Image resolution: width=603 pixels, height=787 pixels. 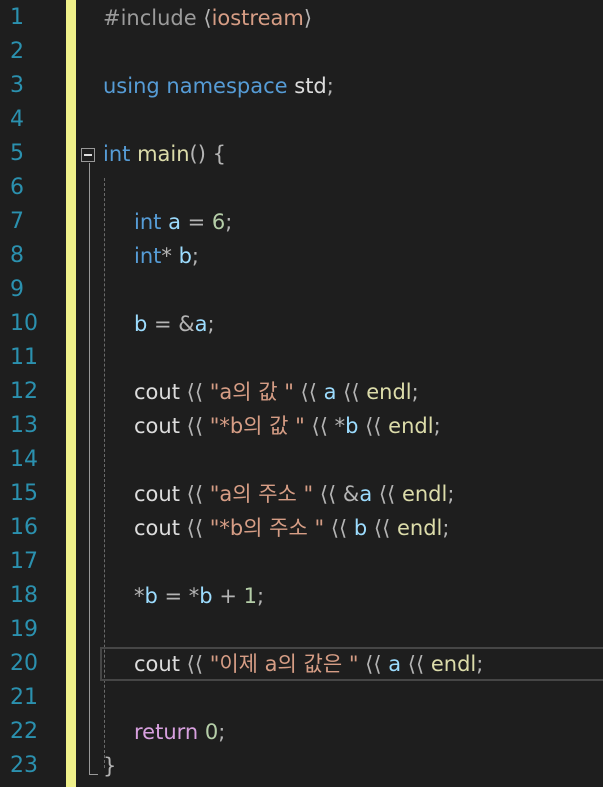 I want to click on line-number: 18, so click(x=24, y=595).